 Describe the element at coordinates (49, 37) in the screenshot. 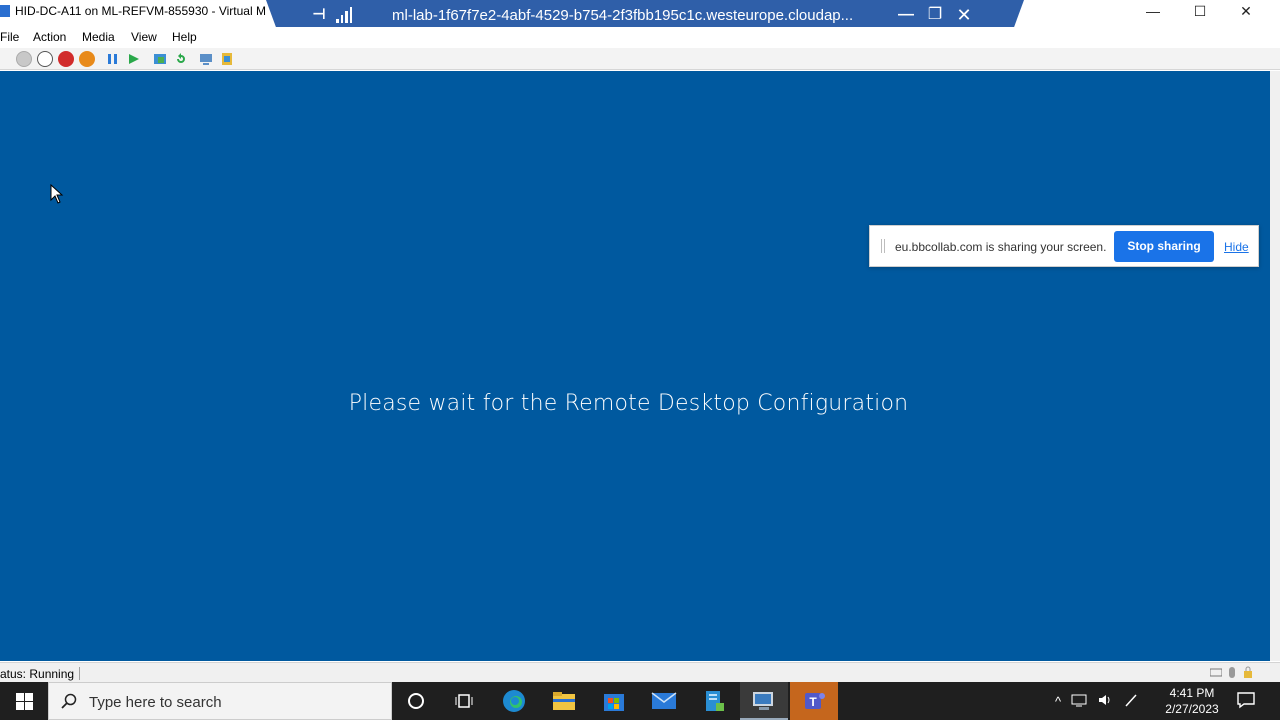

I see `menu-action: Action` at that location.